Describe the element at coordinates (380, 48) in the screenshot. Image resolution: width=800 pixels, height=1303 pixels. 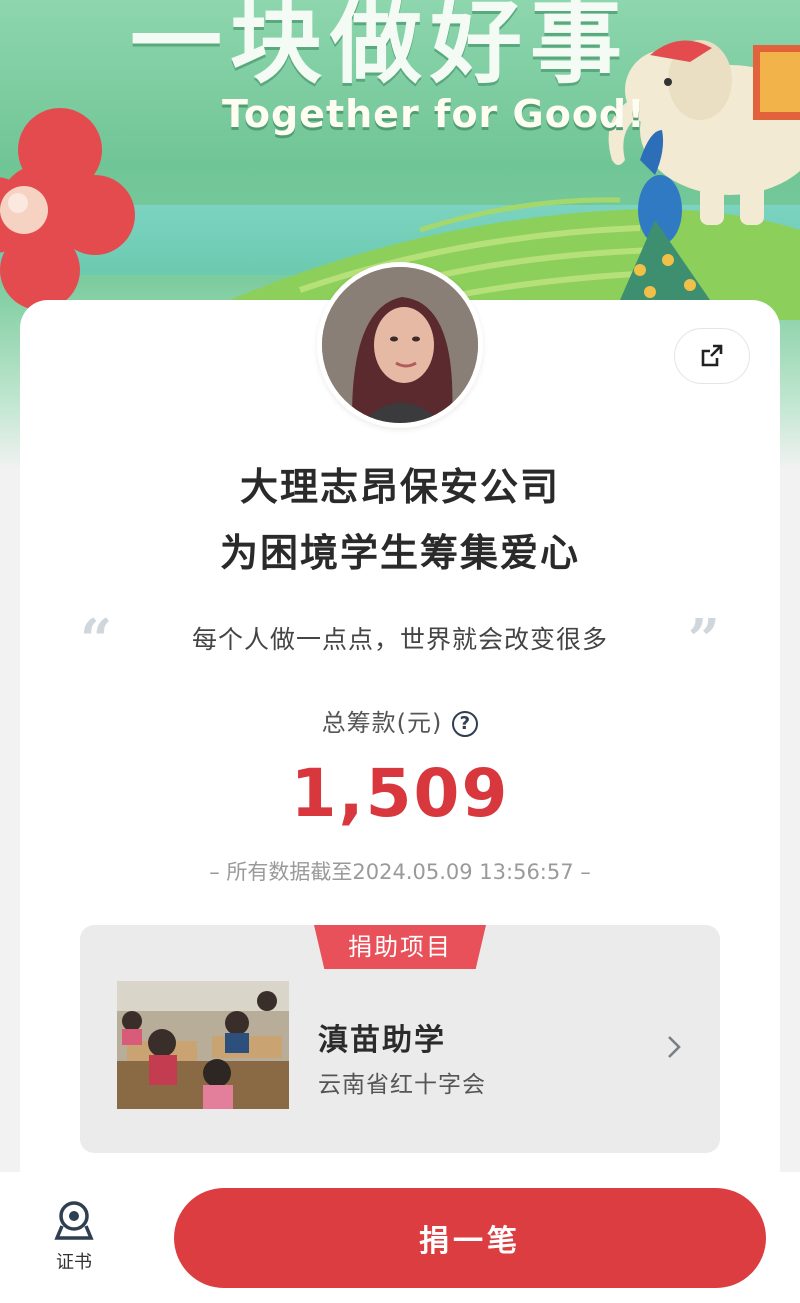
I see `banner-title-cn: 一块做好事` at that location.